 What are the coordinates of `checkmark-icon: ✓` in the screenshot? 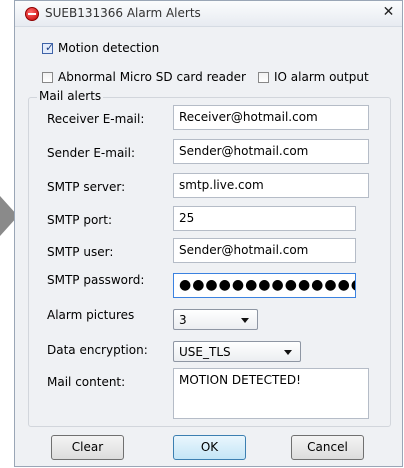 It's located at (50, 47).